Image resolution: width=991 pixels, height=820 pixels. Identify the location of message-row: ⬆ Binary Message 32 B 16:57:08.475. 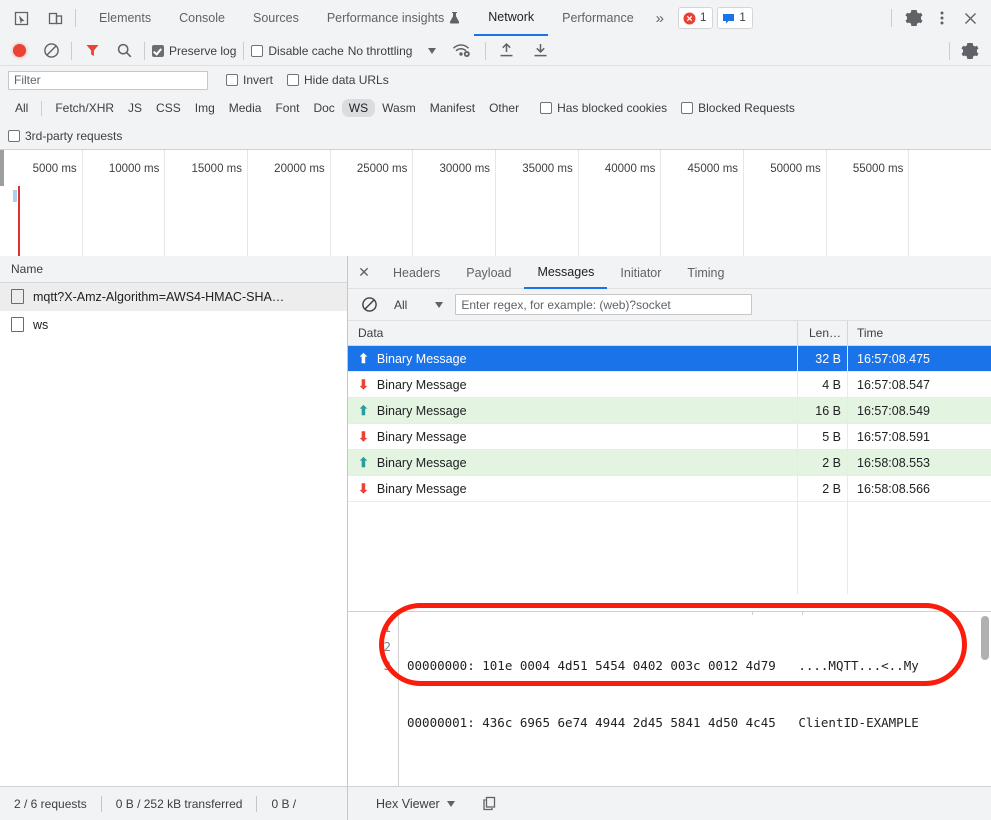
(669, 359).